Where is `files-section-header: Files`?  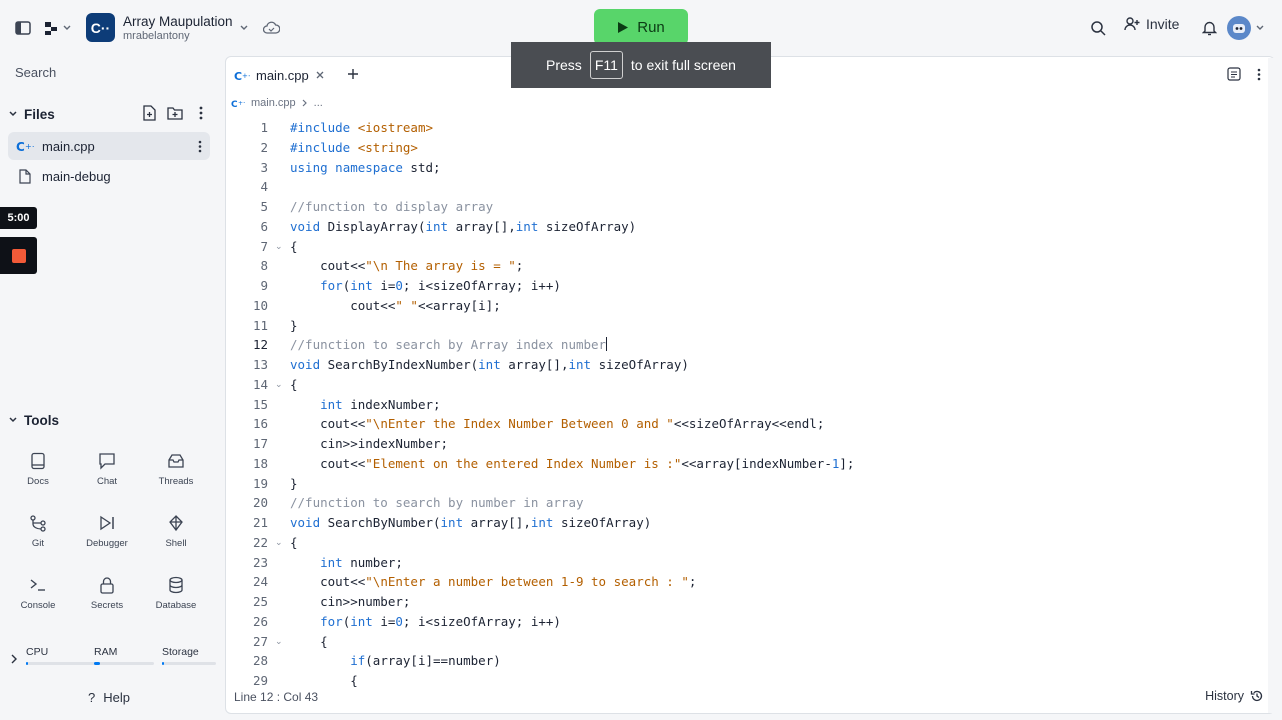 files-section-header: Files is located at coordinates (112, 114).